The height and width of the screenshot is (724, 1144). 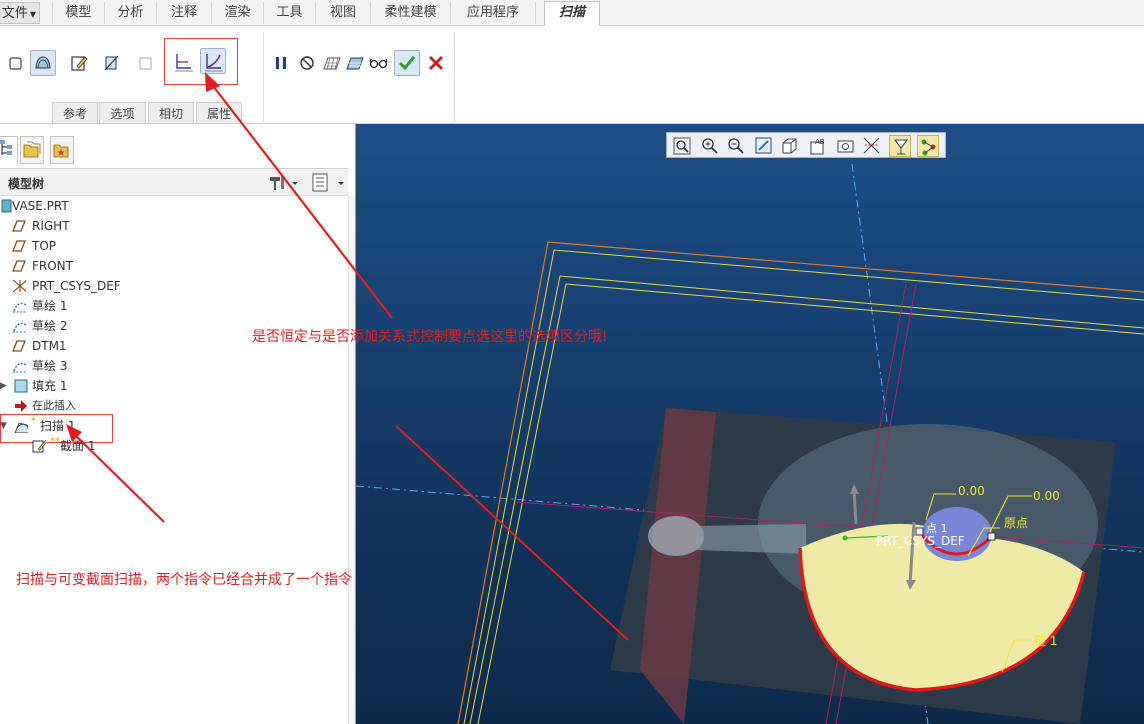 I want to click on csys-label: PRT_CSYS_DEF, so click(x=920, y=541).